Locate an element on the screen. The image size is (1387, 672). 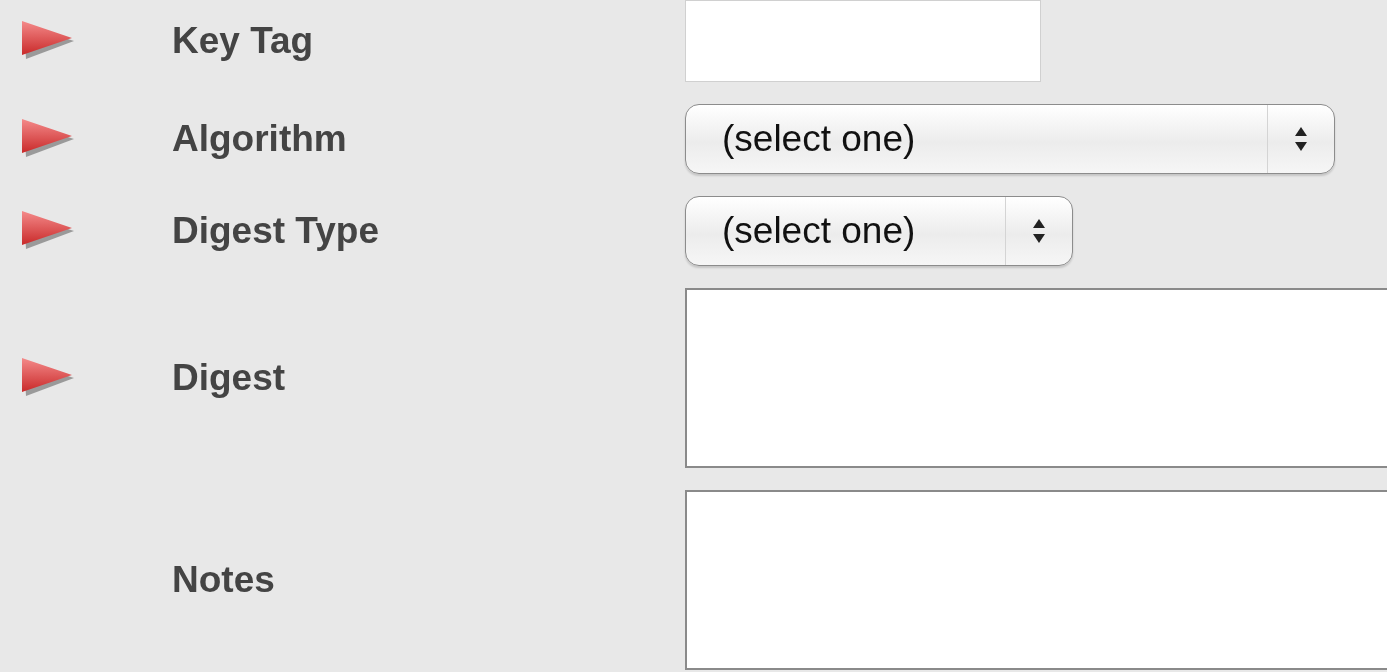
field-label: Digest is located at coordinates (229, 378).